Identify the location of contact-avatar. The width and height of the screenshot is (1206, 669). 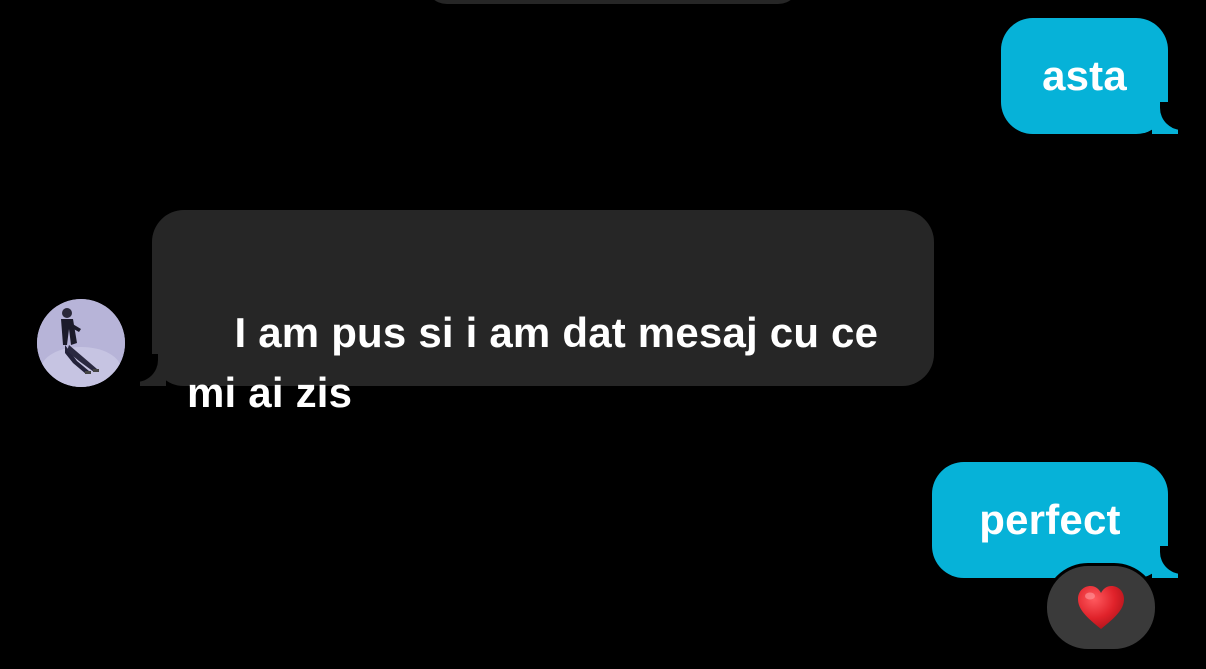
(81, 343).